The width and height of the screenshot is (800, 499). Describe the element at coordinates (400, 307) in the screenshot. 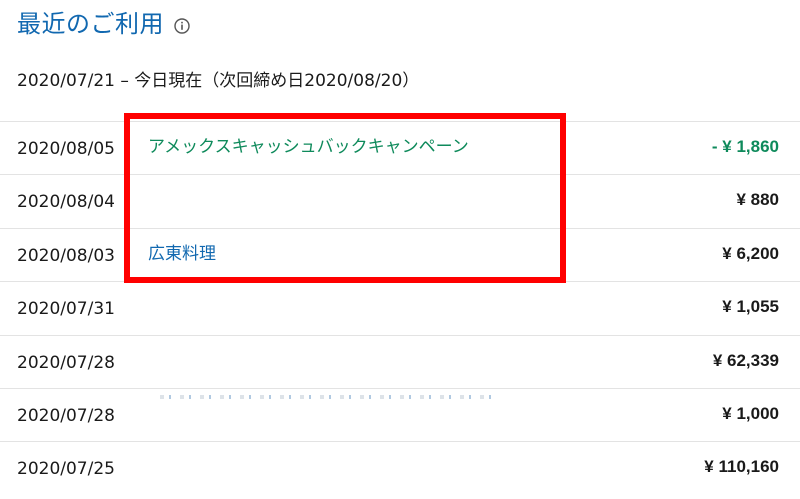

I see `transaction-row: 2020/07/31 ¥ 1,055` at that location.